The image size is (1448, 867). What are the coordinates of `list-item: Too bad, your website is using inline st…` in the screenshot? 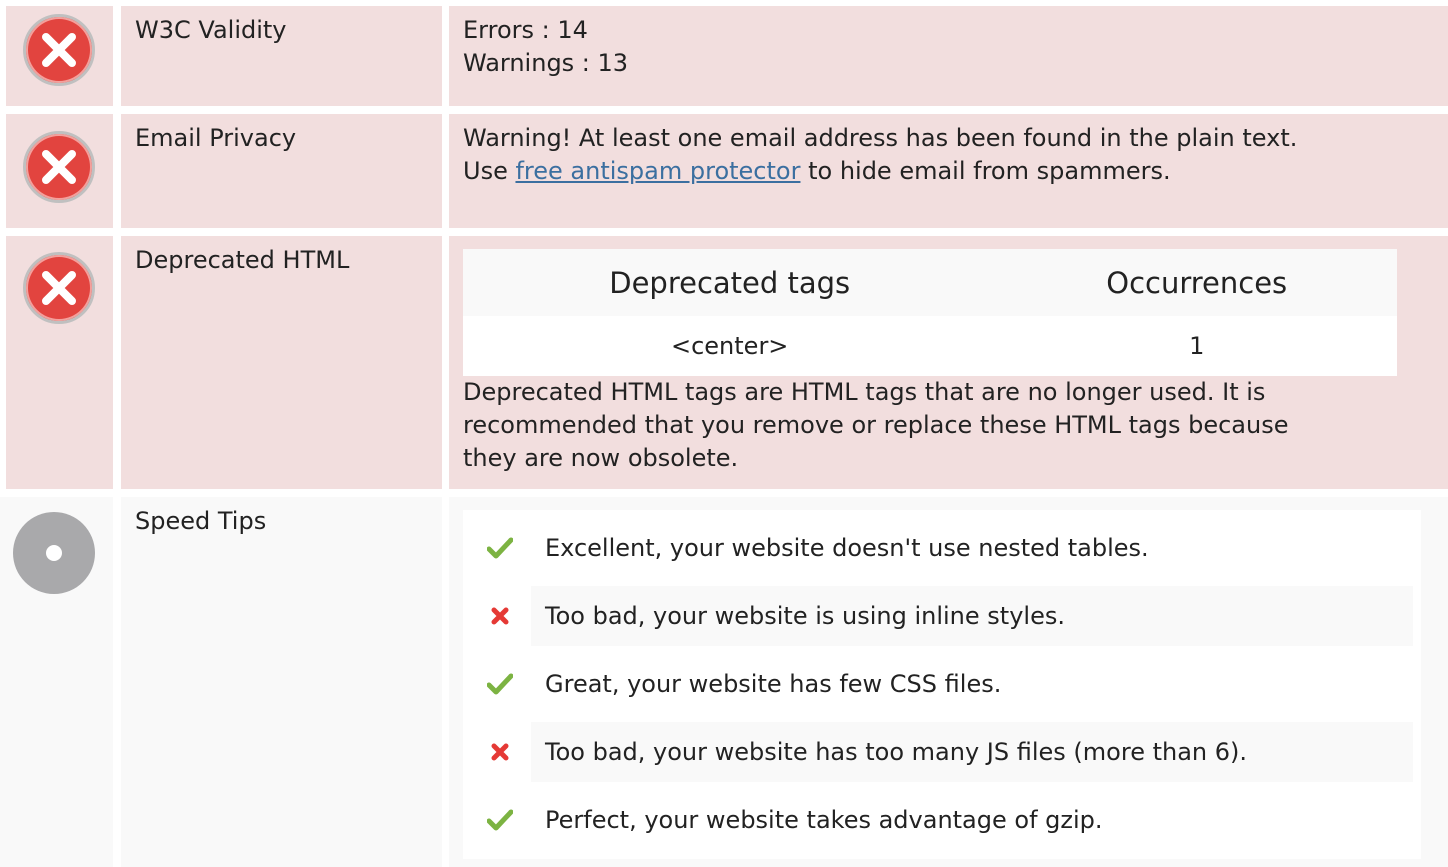 It's located at (941, 616).